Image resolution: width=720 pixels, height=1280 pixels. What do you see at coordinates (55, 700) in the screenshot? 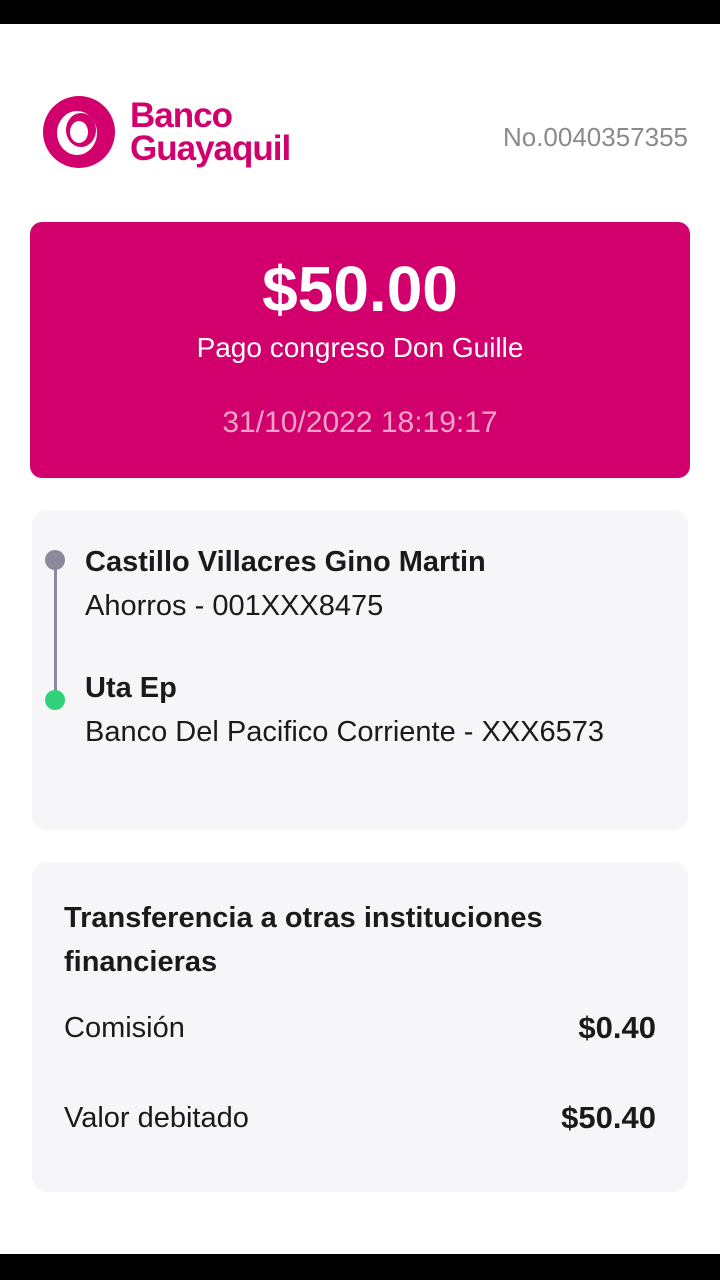
I see `destination-dot-icon` at bounding box center [55, 700].